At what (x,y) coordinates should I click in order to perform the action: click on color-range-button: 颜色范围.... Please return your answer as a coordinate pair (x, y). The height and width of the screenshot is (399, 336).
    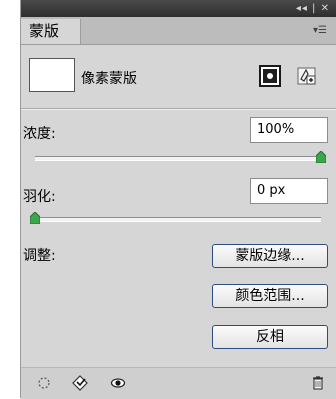
    Looking at the image, I should click on (270, 296).